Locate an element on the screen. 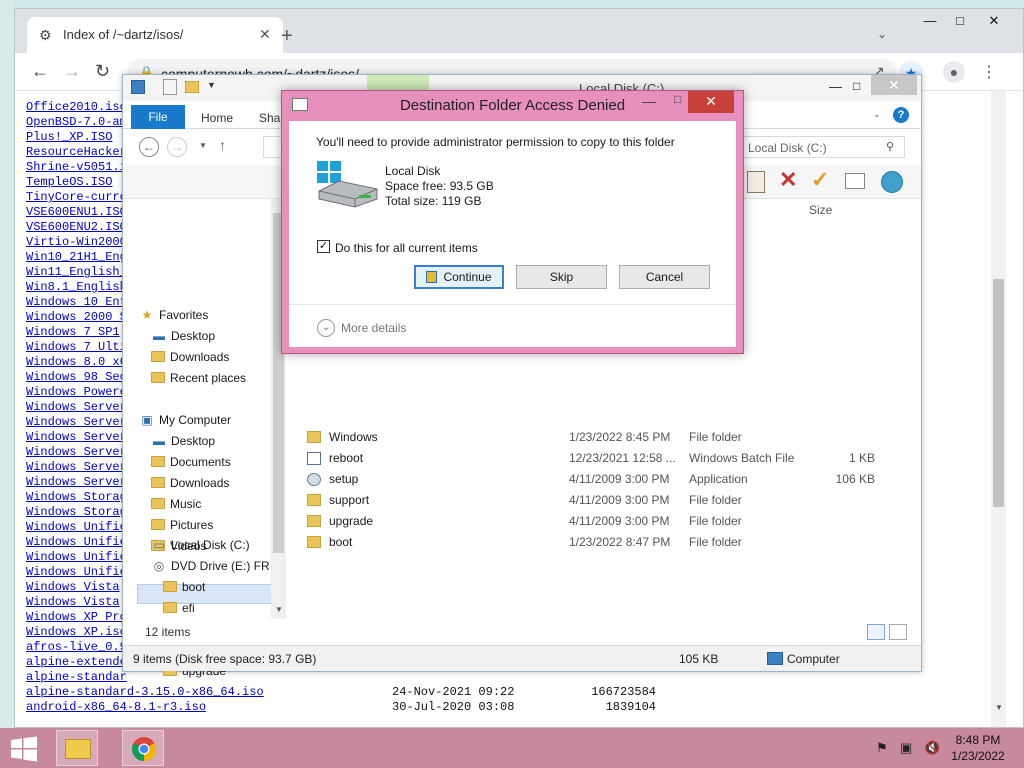 The width and height of the screenshot is (1024, 768). up-icon: ↑ is located at coordinates (222, 145).